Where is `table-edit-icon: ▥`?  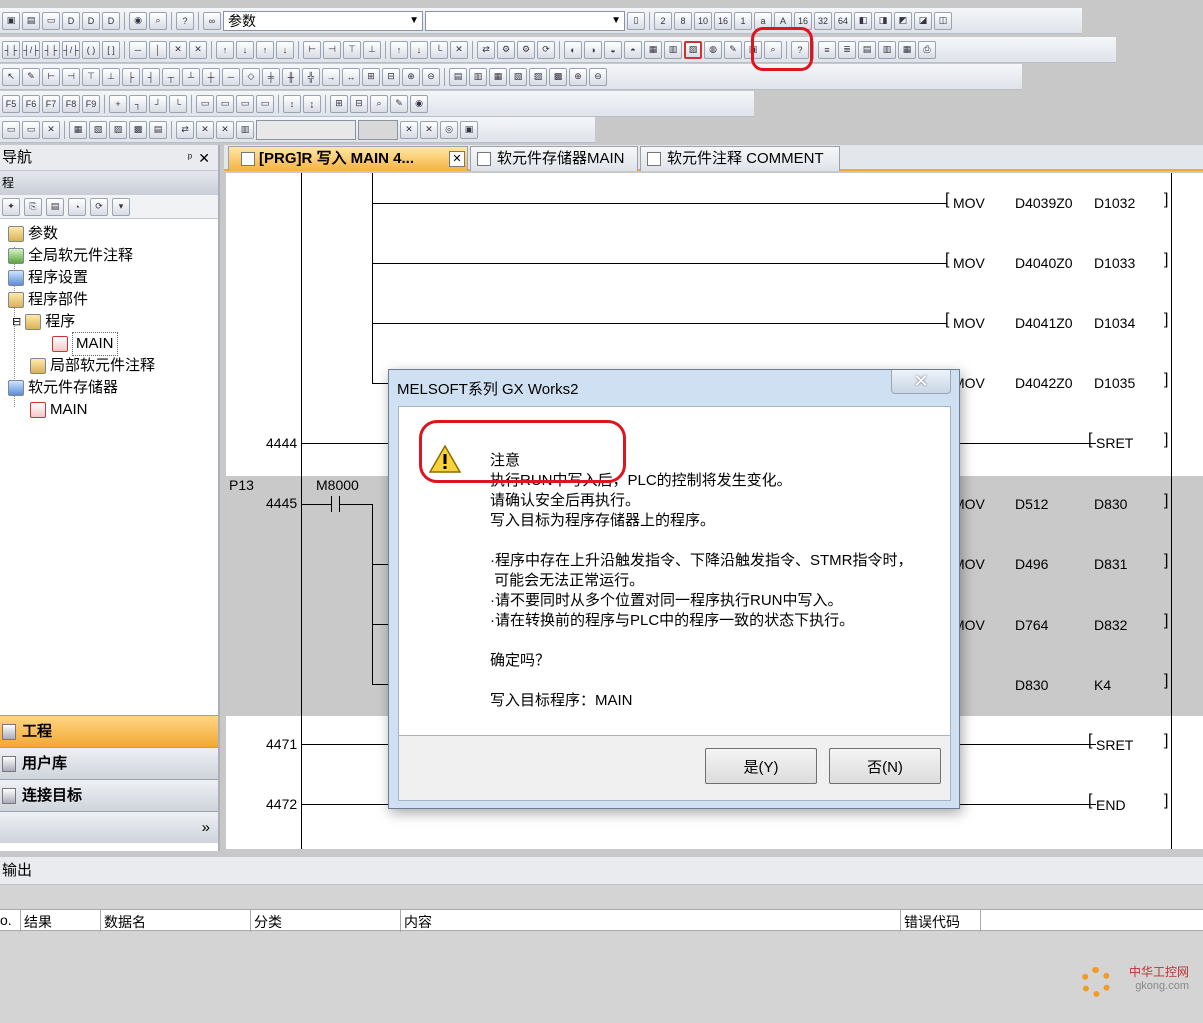 table-edit-icon: ▥ is located at coordinates (887, 49).